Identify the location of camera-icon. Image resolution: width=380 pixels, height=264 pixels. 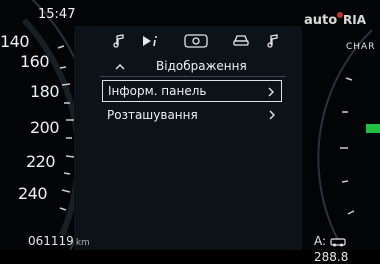
(196, 41).